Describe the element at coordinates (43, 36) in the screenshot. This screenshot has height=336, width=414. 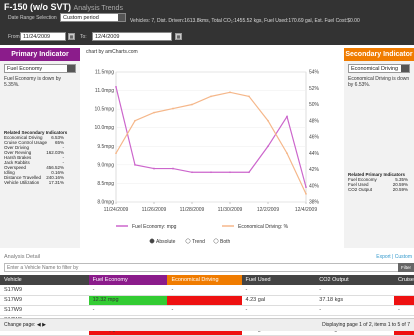
I see `from-date-input: 11/24/2009` at that location.